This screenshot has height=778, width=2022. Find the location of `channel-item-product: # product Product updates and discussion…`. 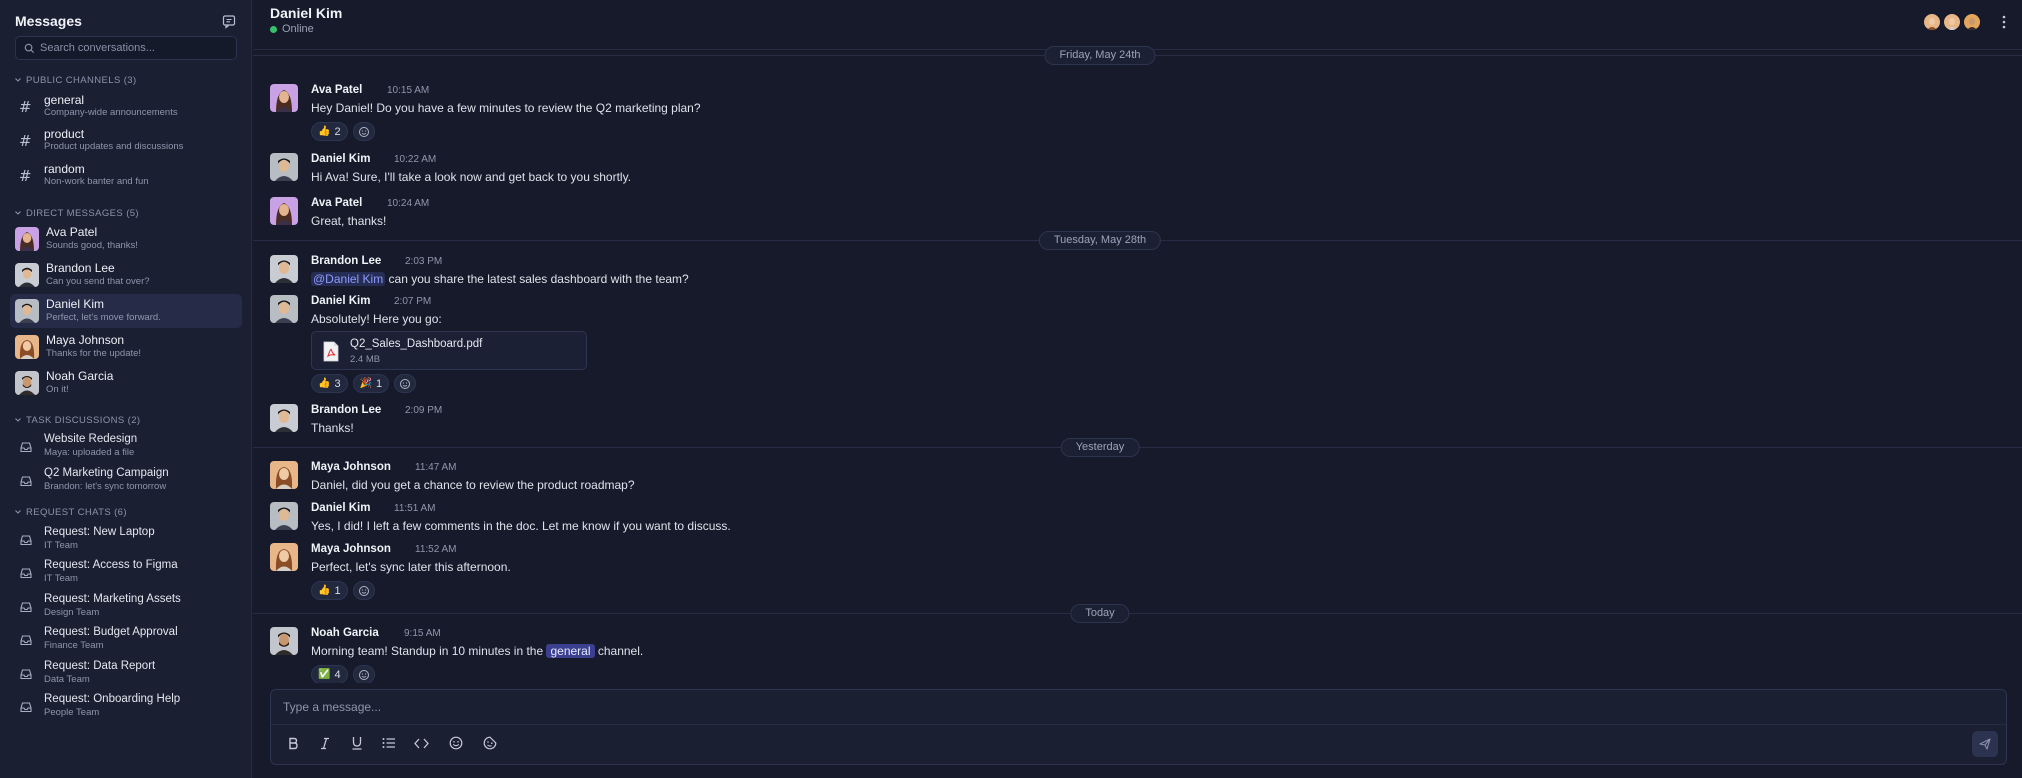

channel-item-product: # product Product updates and discussion… is located at coordinates (126, 141).